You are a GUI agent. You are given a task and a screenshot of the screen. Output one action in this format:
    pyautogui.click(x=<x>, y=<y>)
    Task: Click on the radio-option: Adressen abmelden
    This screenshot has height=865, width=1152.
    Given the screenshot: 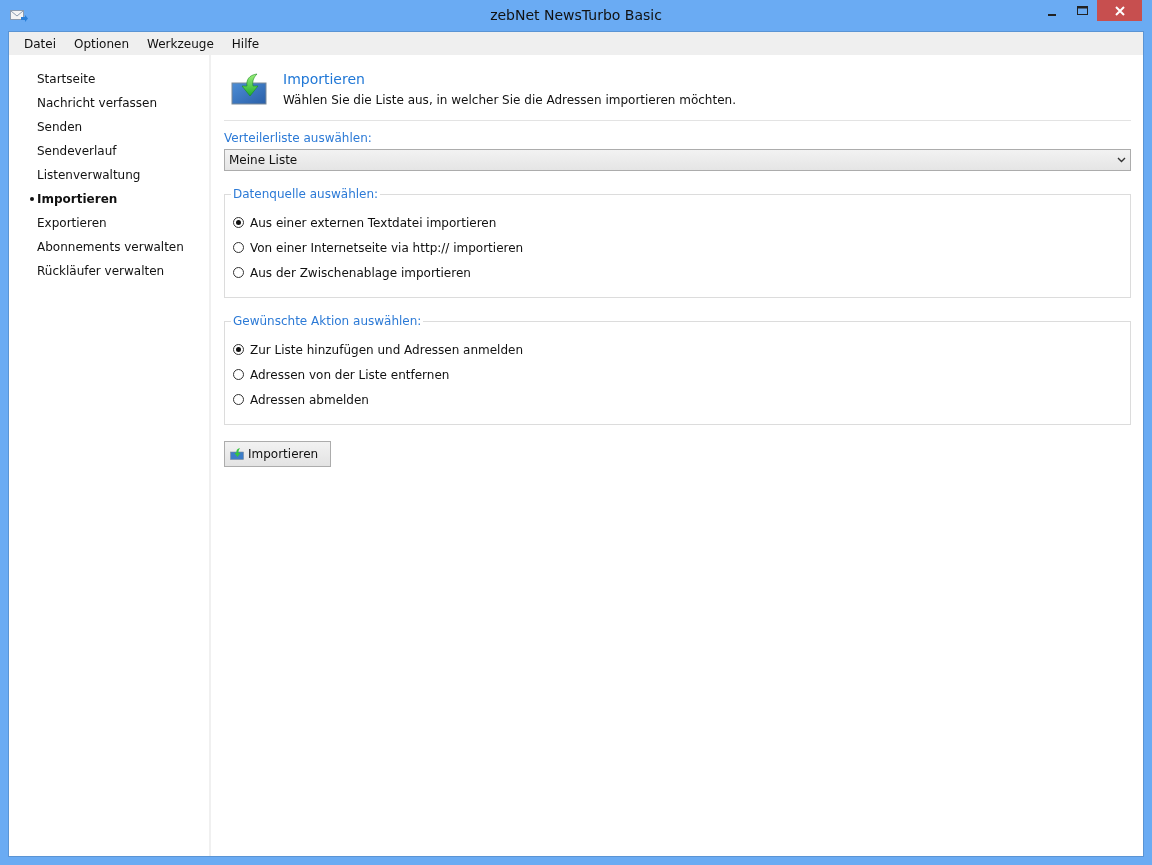 What is the action you would take?
    pyautogui.click(x=677, y=399)
    